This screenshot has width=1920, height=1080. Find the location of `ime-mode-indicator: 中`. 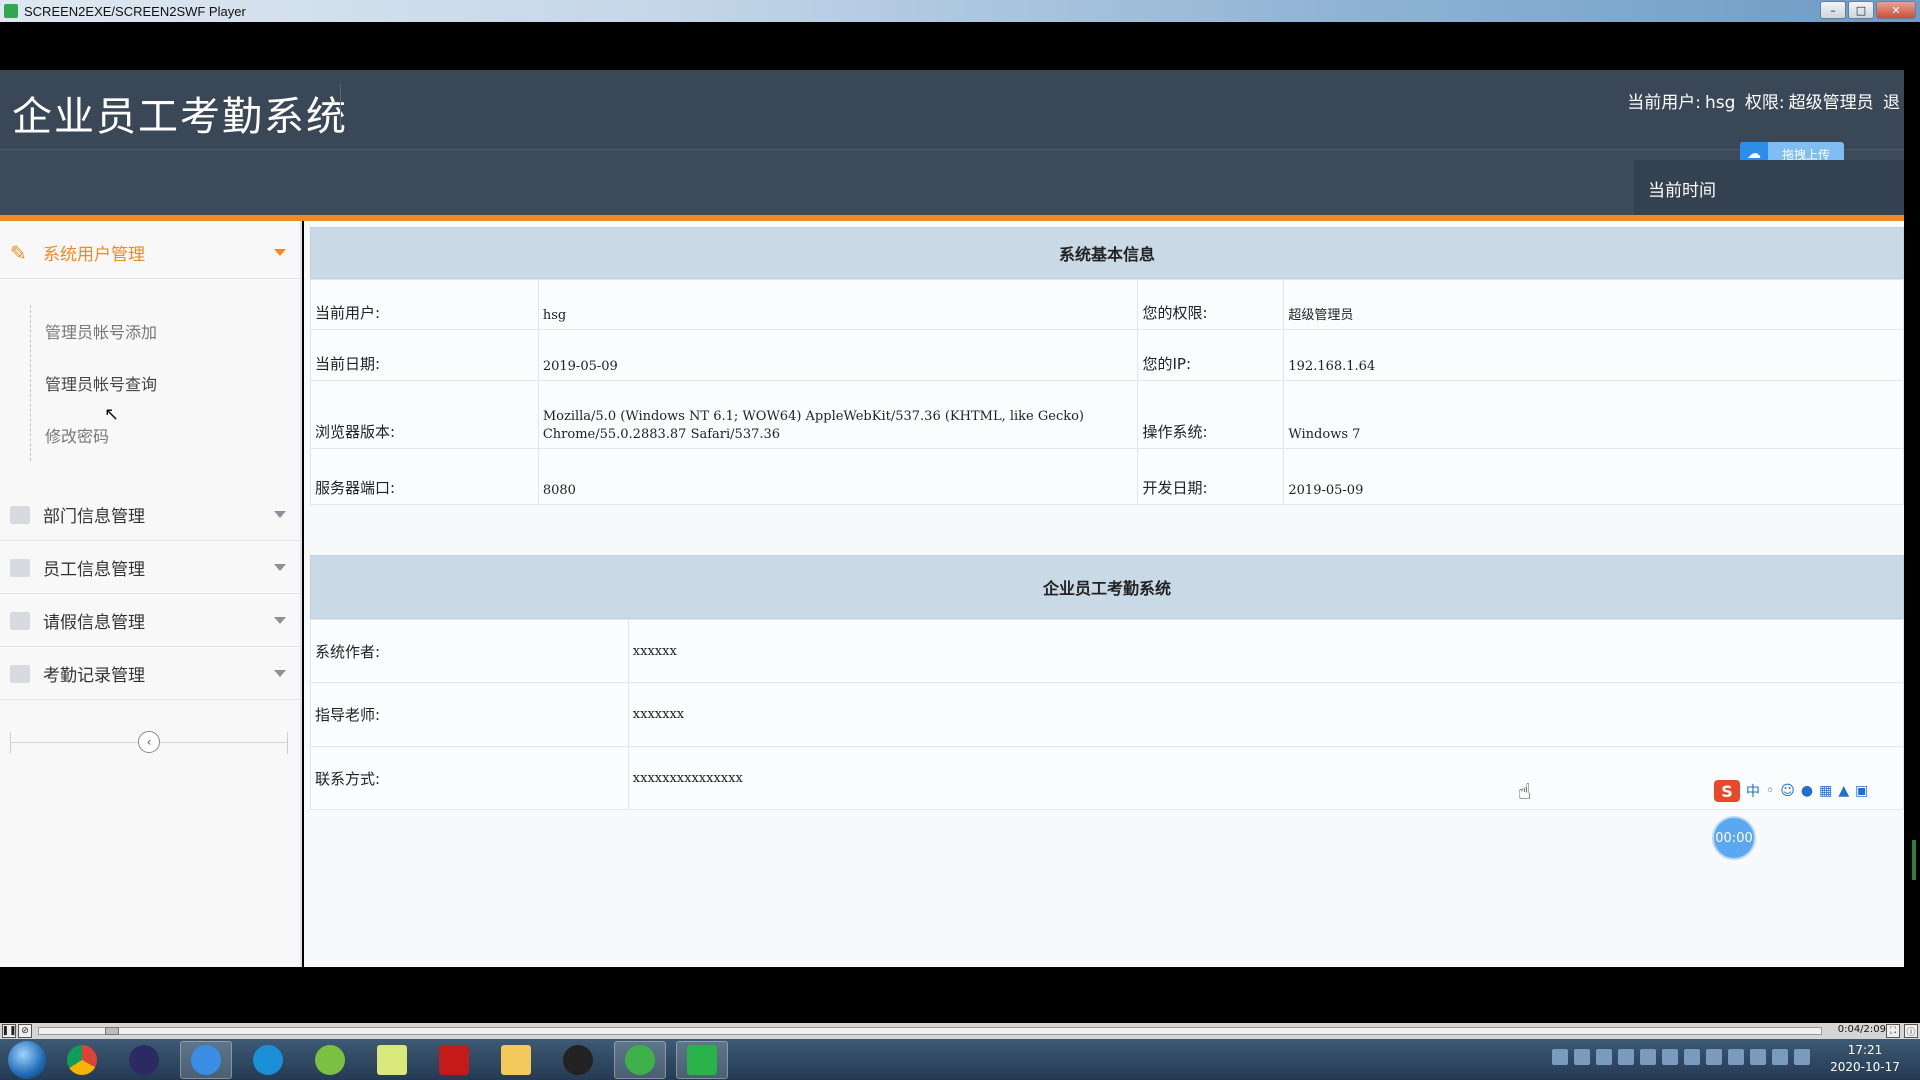

ime-mode-indicator: 中 is located at coordinates (1753, 791).